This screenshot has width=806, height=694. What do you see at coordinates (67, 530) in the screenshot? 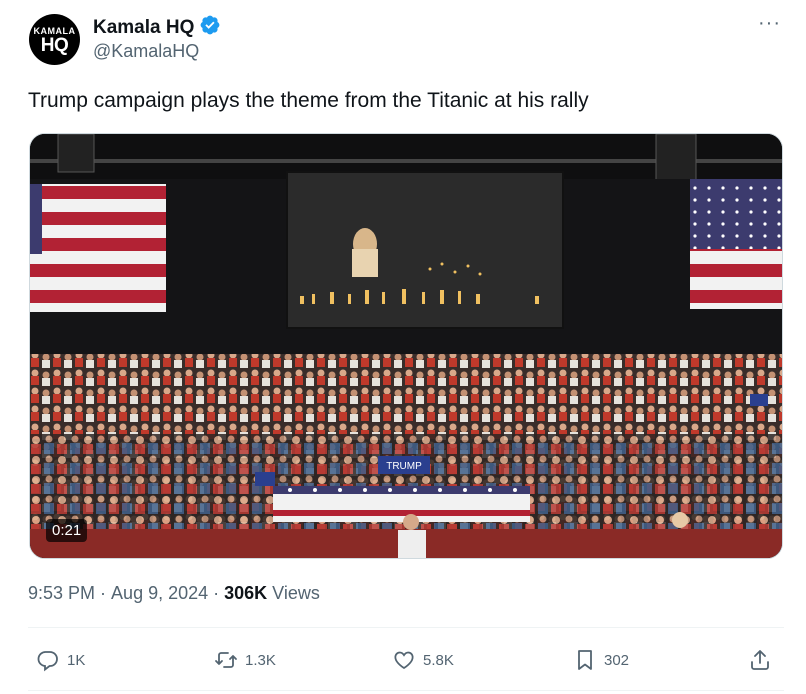
I see `video-duration: 0:21` at bounding box center [67, 530].